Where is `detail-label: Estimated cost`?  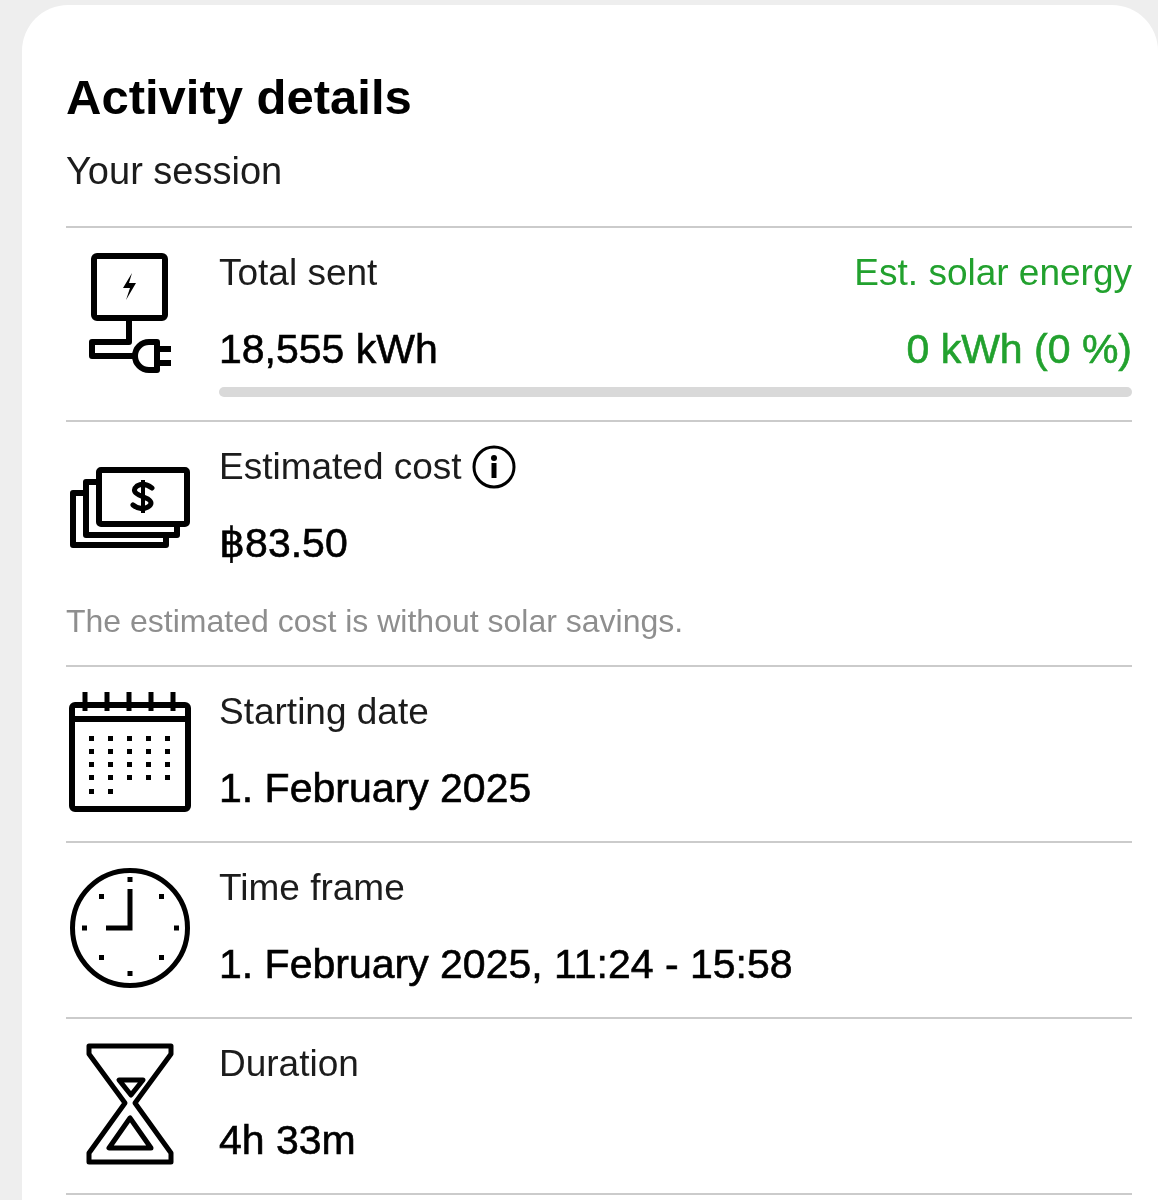
detail-label: Estimated cost is located at coordinates (340, 467).